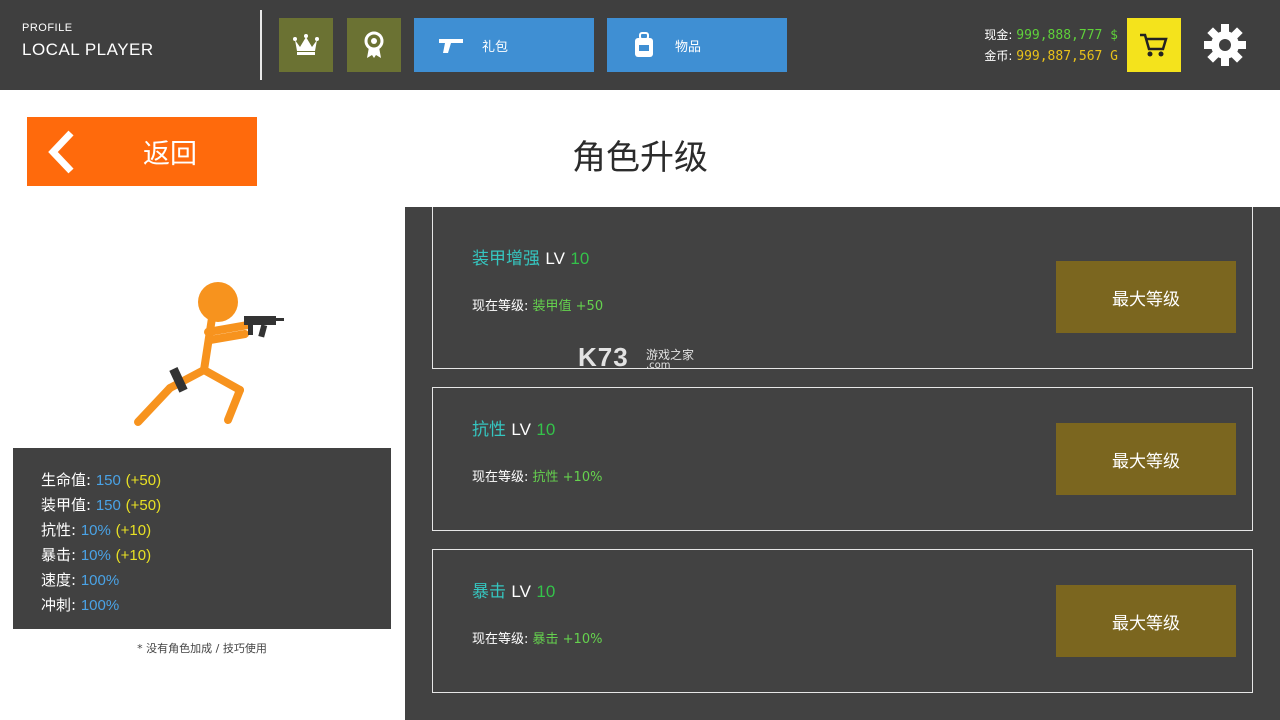 This screenshot has height=720, width=1280. I want to click on crown-icon, so click(306, 44).